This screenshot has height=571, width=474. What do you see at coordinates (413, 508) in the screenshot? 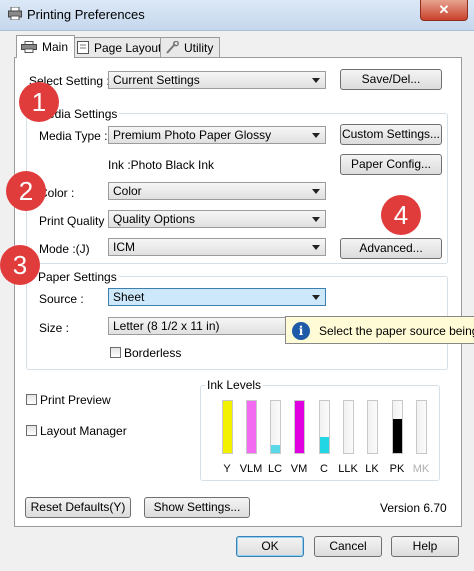
I see `version-text: Version 6.70` at bounding box center [413, 508].